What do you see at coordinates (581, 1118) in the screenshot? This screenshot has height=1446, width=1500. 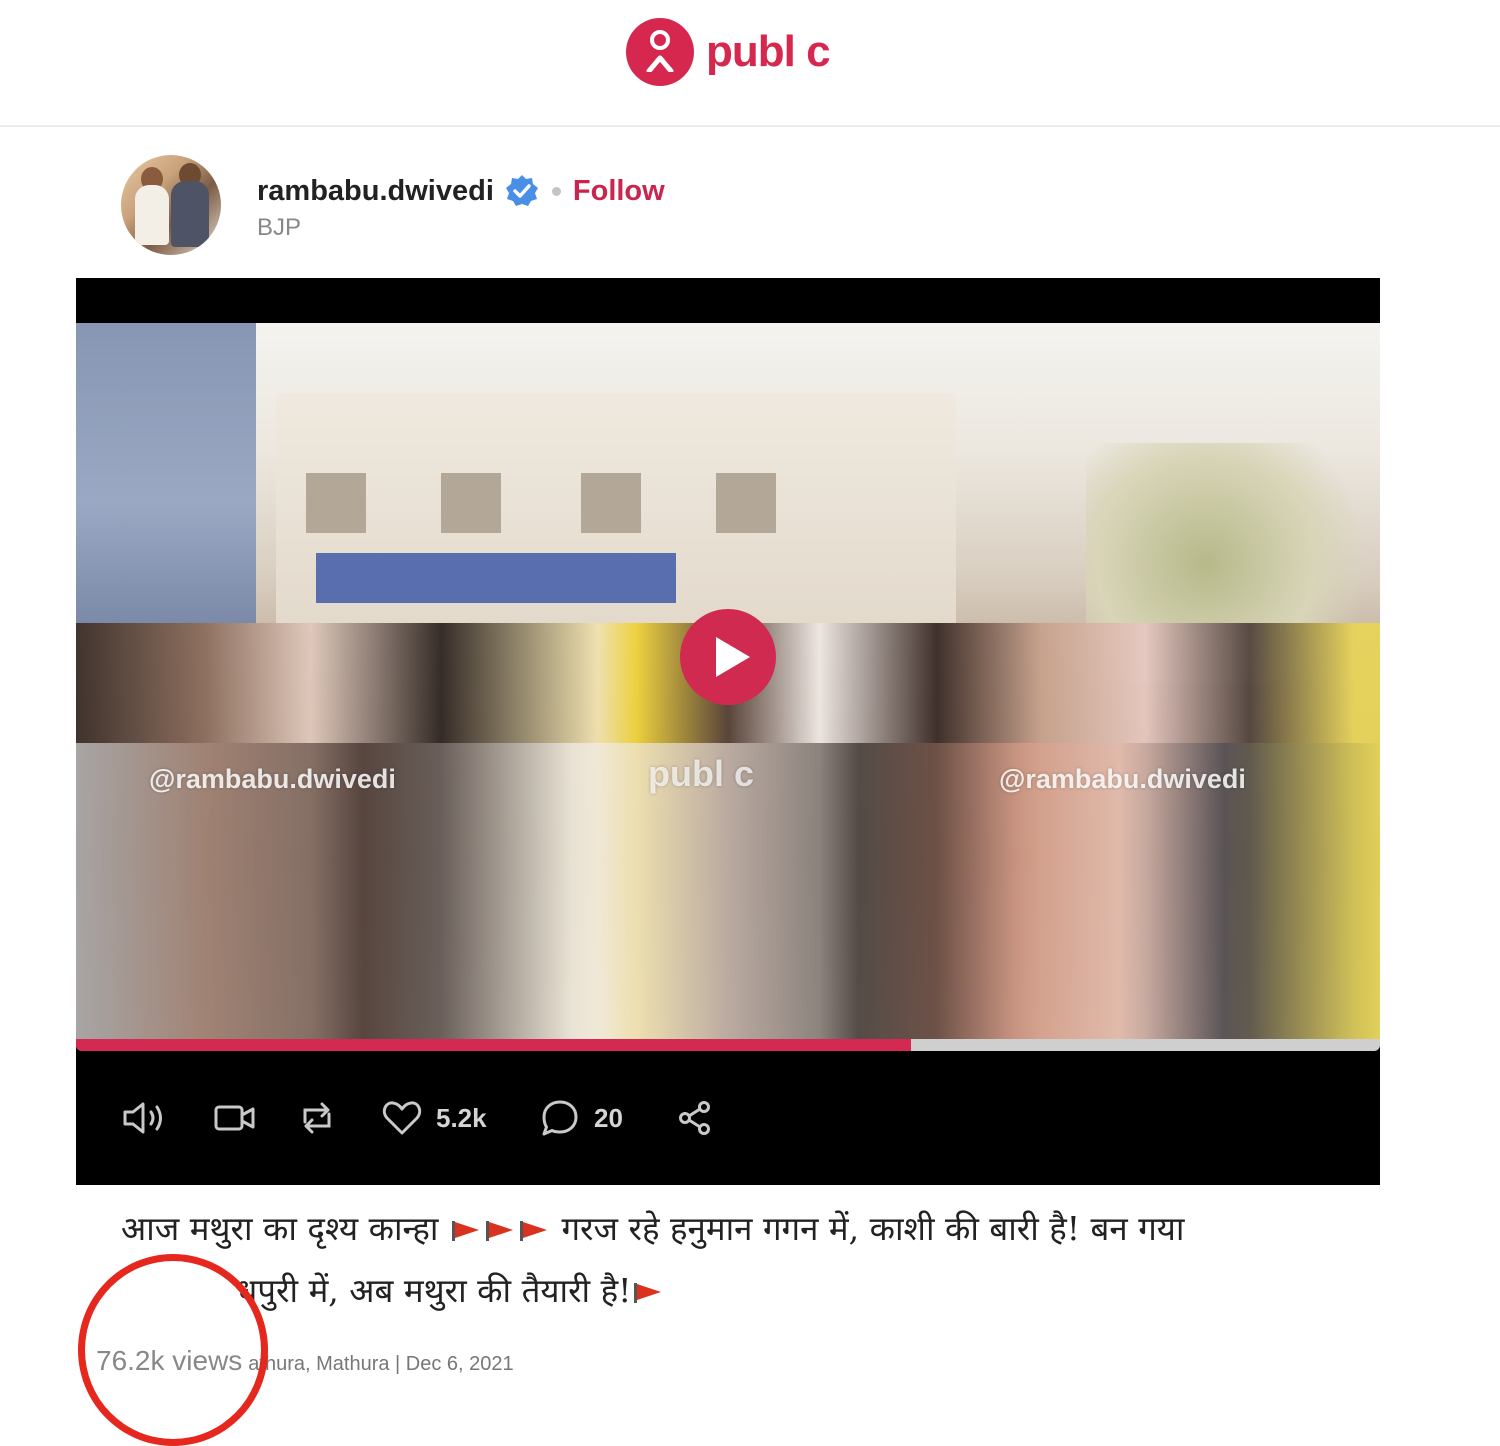 I see `comment-button: 20` at bounding box center [581, 1118].